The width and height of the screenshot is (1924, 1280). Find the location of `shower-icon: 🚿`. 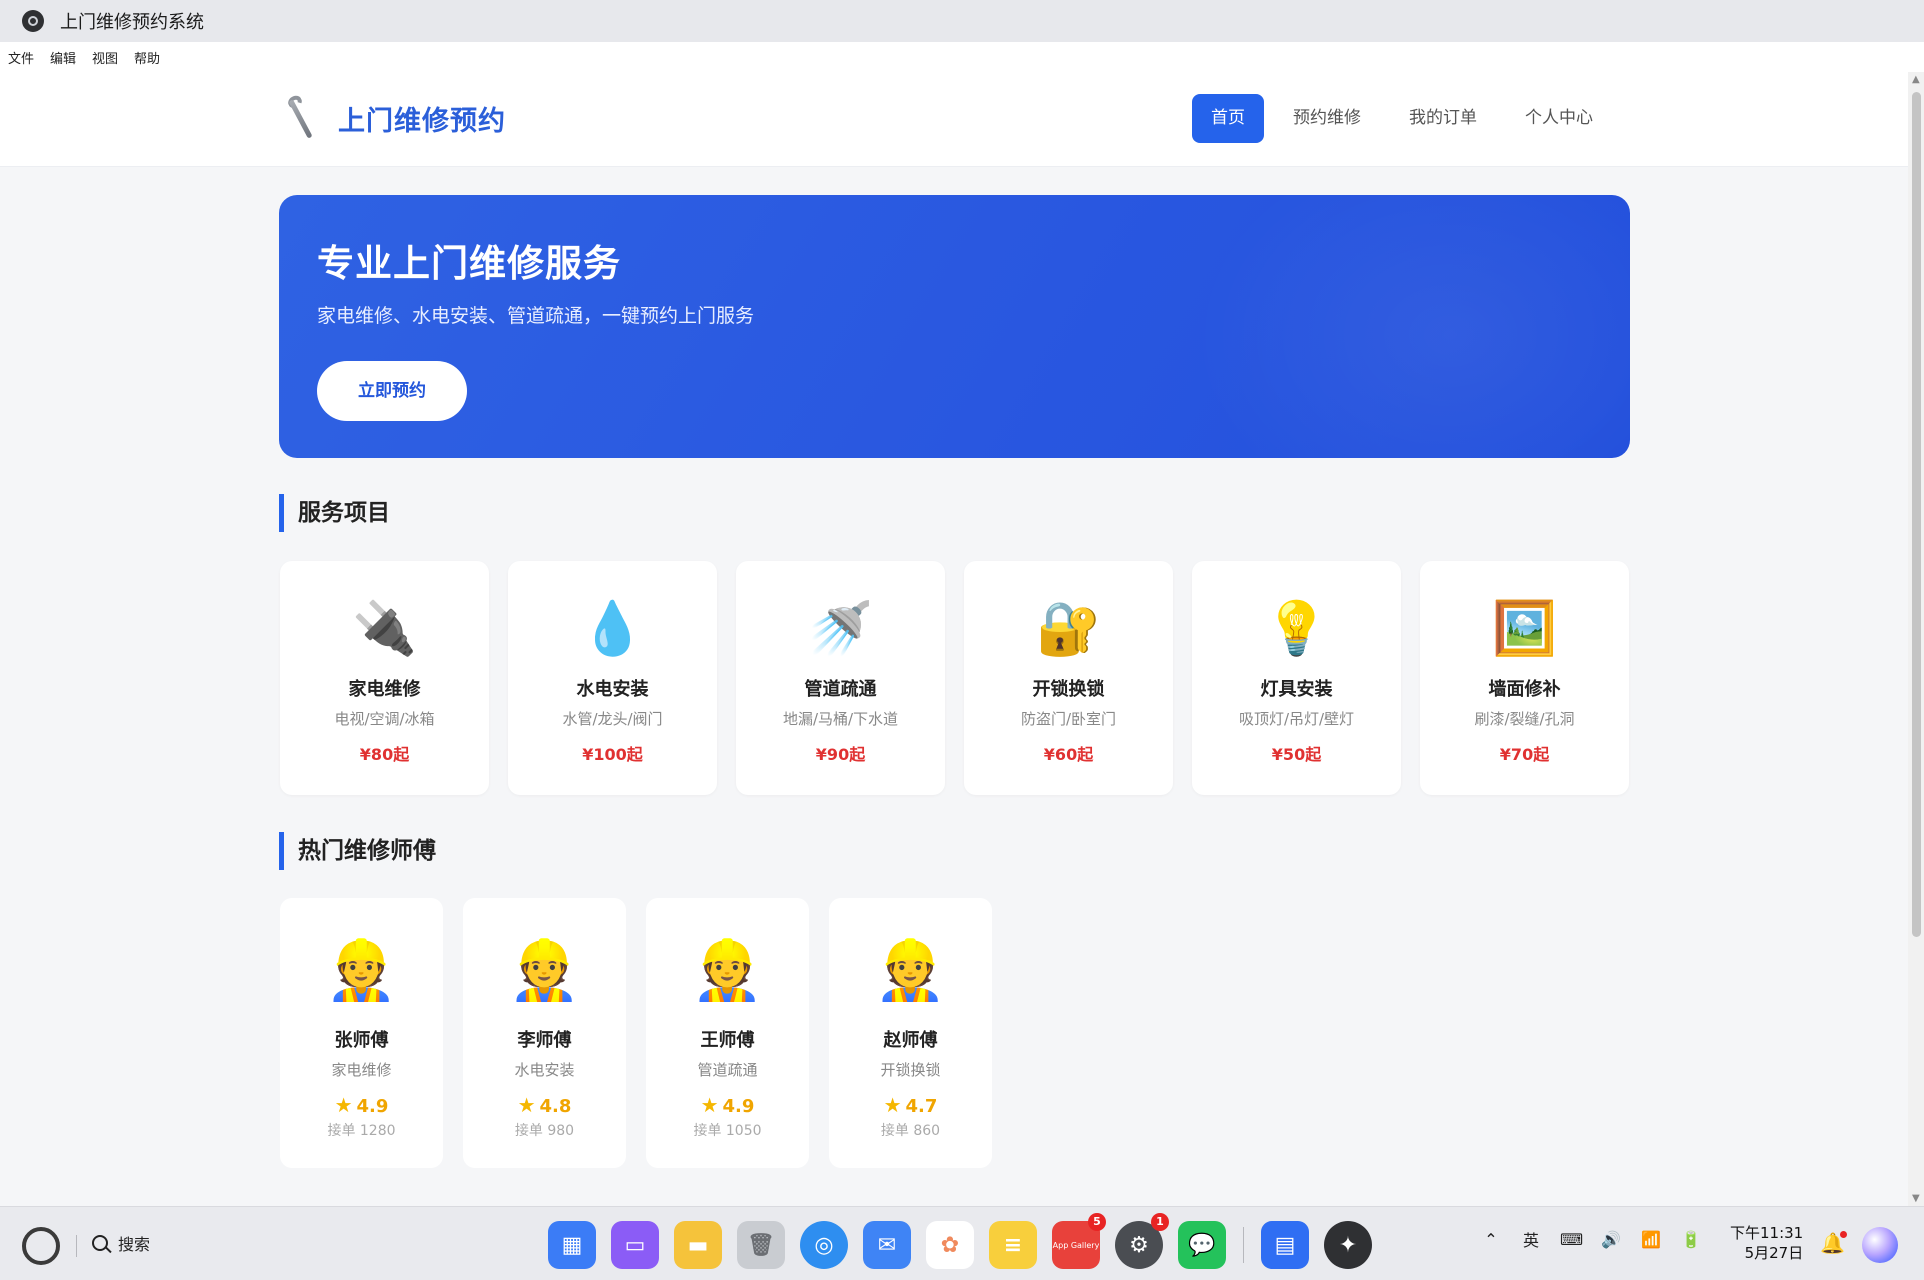

shower-icon: 🚿 is located at coordinates (840, 629).